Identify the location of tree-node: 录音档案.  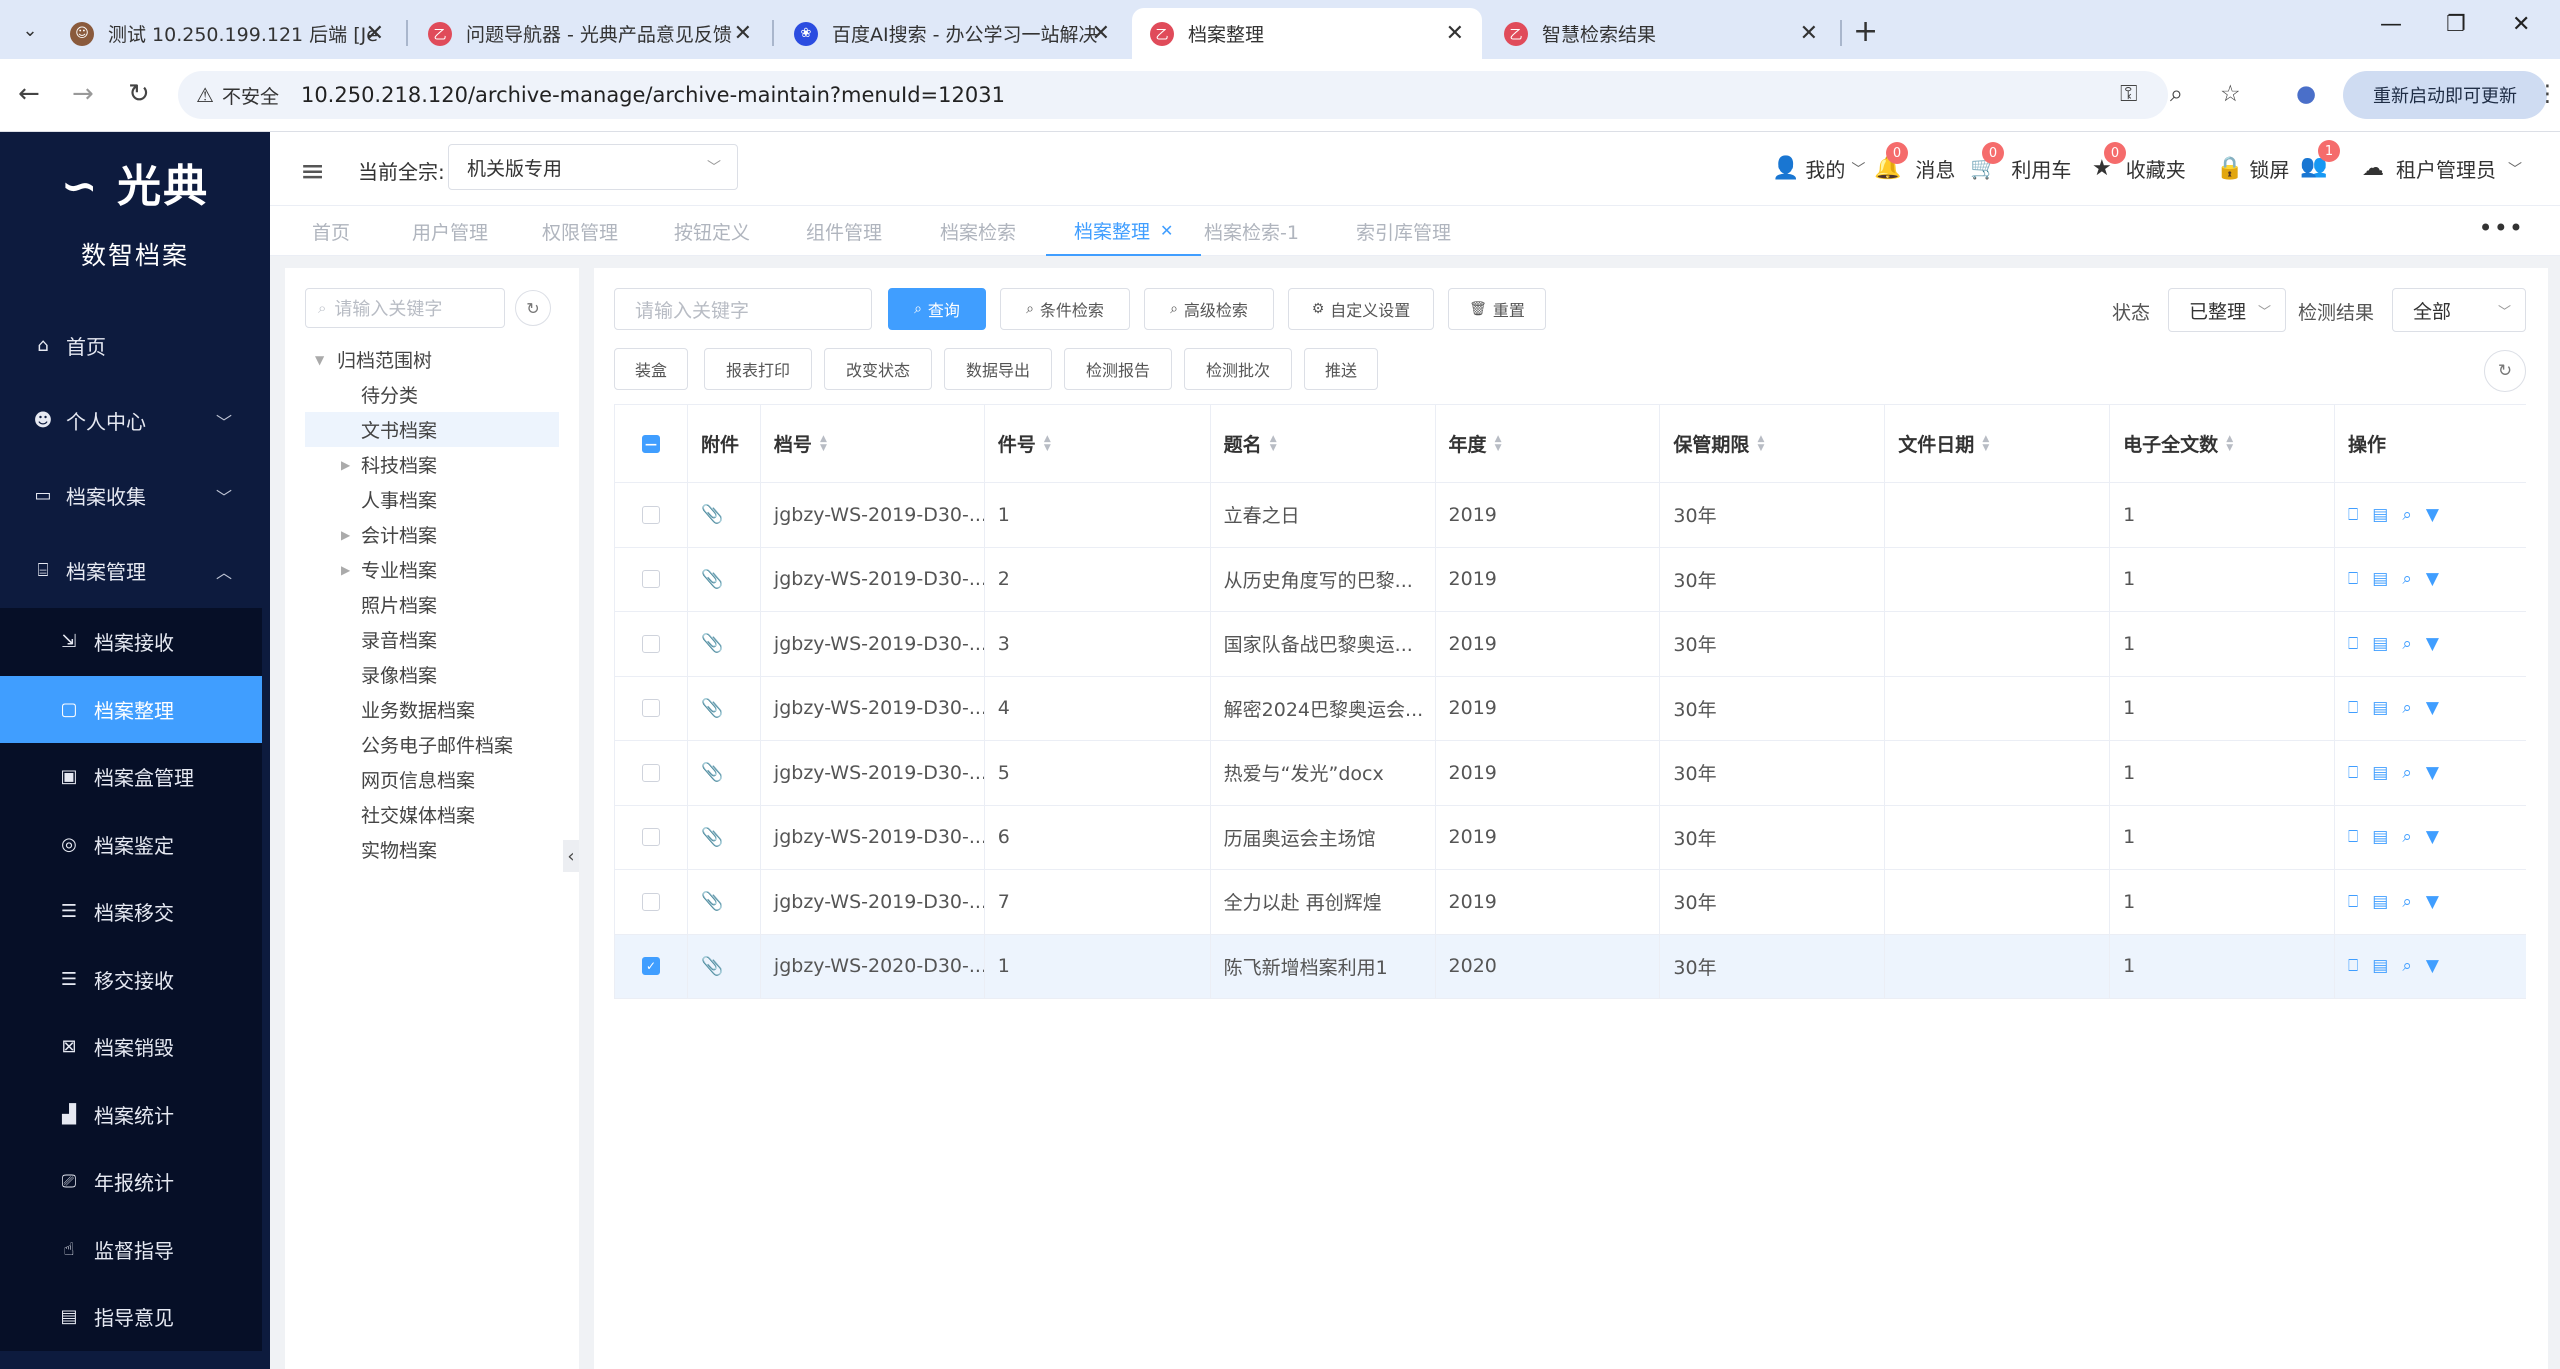
(432, 639).